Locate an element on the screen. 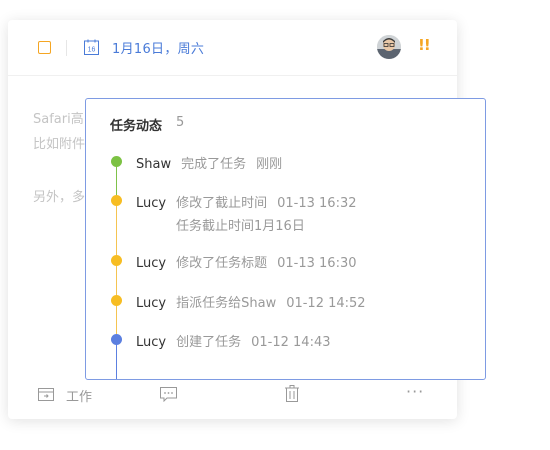 The image size is (550, 450). activity-entry: Lucy 修改了任务标题 01-13 16:30 is located at coordinates (246, 261).